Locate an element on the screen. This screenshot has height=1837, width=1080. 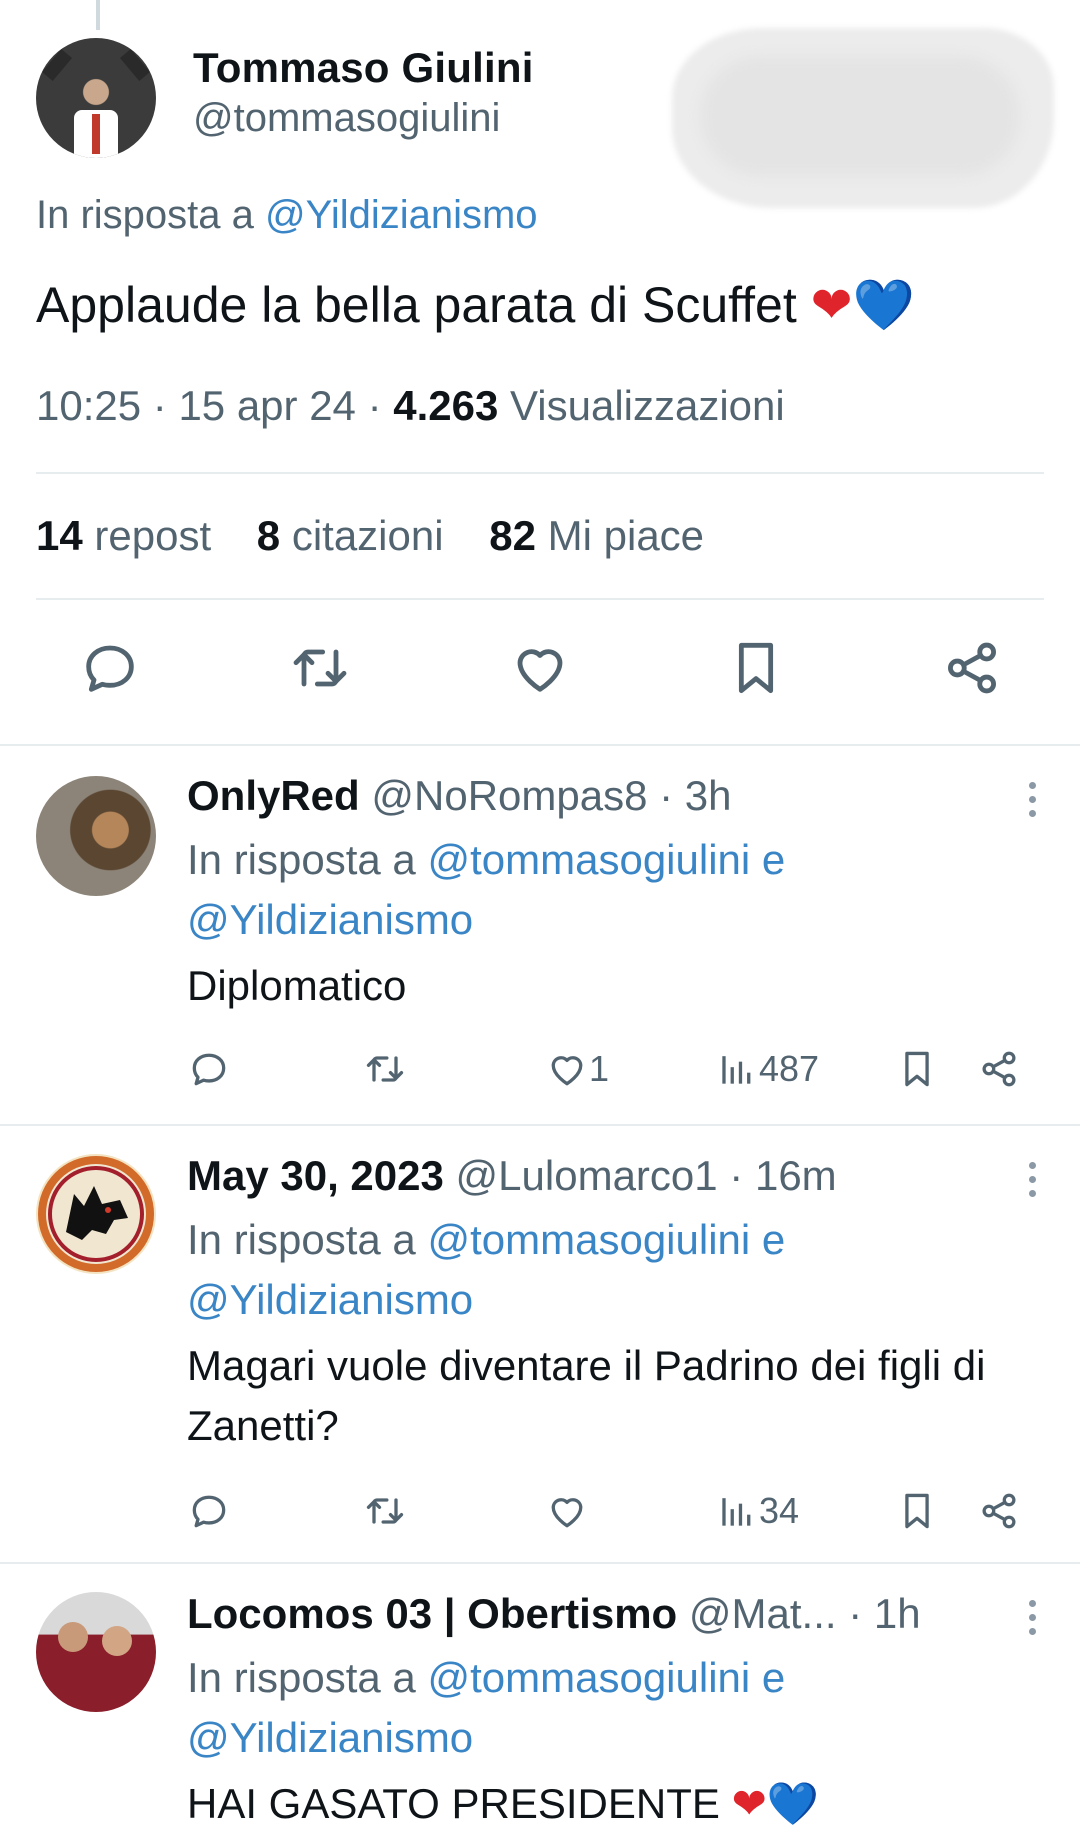
reply-action-bar: 34 is located at coordinates (607, 1511).